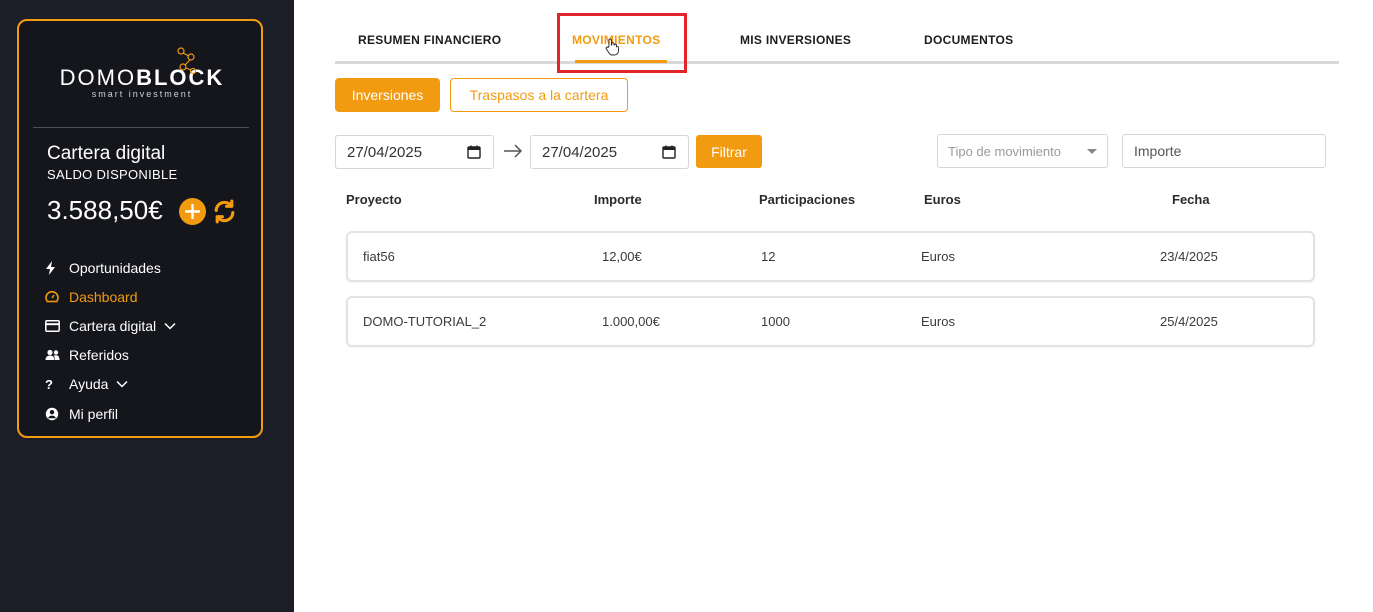 The width and height of the screenshot is (1373, 612). Describe the element at coordinates (429, 40) in the screenshot. I see `tab-resumen-financiero: RESUMEN FINANCIERO` at that location.